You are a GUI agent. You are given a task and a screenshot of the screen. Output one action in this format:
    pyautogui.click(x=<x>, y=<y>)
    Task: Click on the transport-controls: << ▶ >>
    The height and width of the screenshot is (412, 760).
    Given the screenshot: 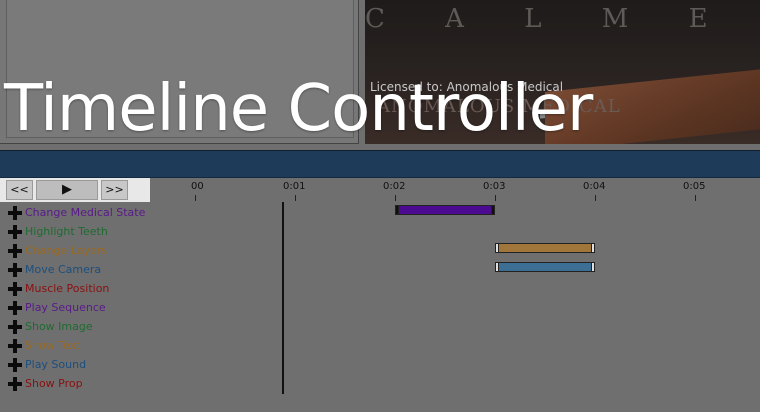 What is the action you would take?
    pyautogui.click(x=75, y=190)
    